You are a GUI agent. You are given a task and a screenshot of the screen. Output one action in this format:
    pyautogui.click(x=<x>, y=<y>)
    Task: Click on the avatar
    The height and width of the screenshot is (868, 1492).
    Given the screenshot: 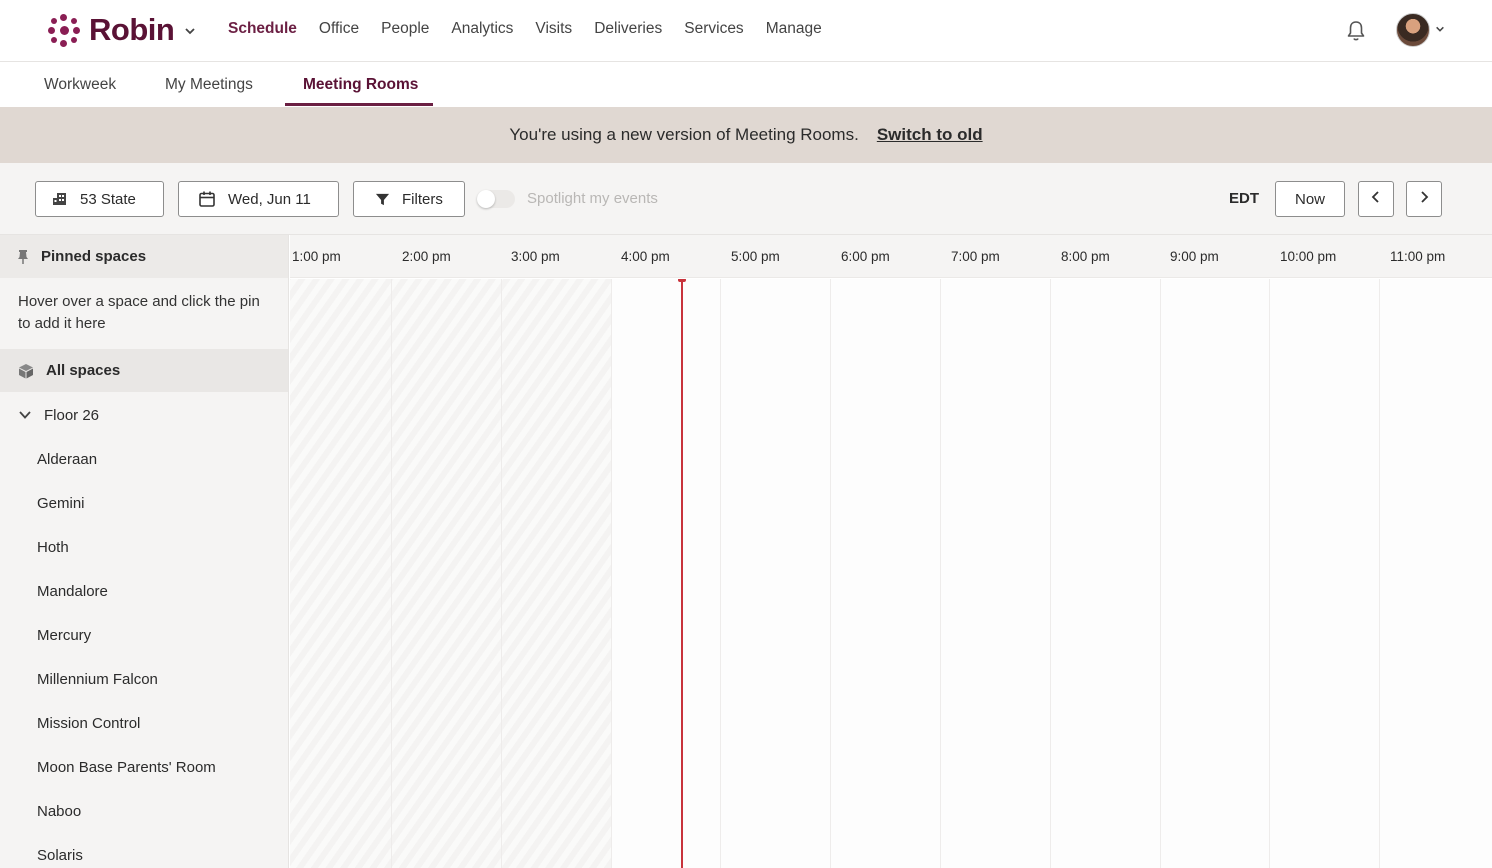 What is the action you would take?
    pyautogui.click(x=1413, y=30)
    